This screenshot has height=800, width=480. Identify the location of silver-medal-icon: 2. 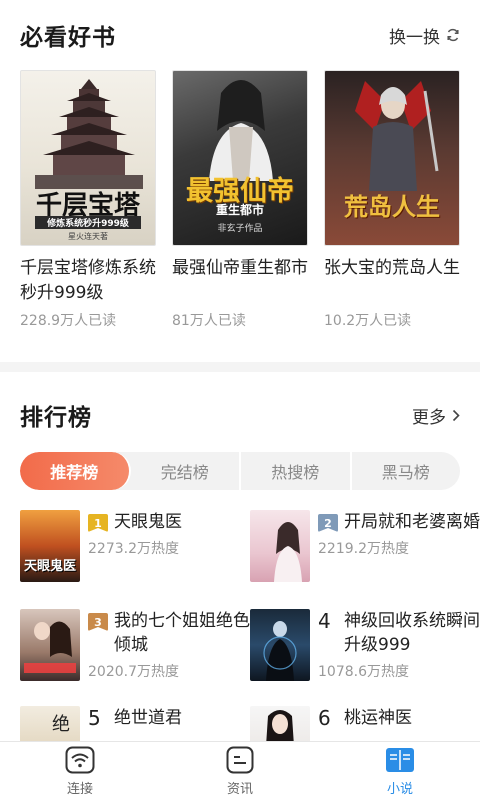
(328, 523).